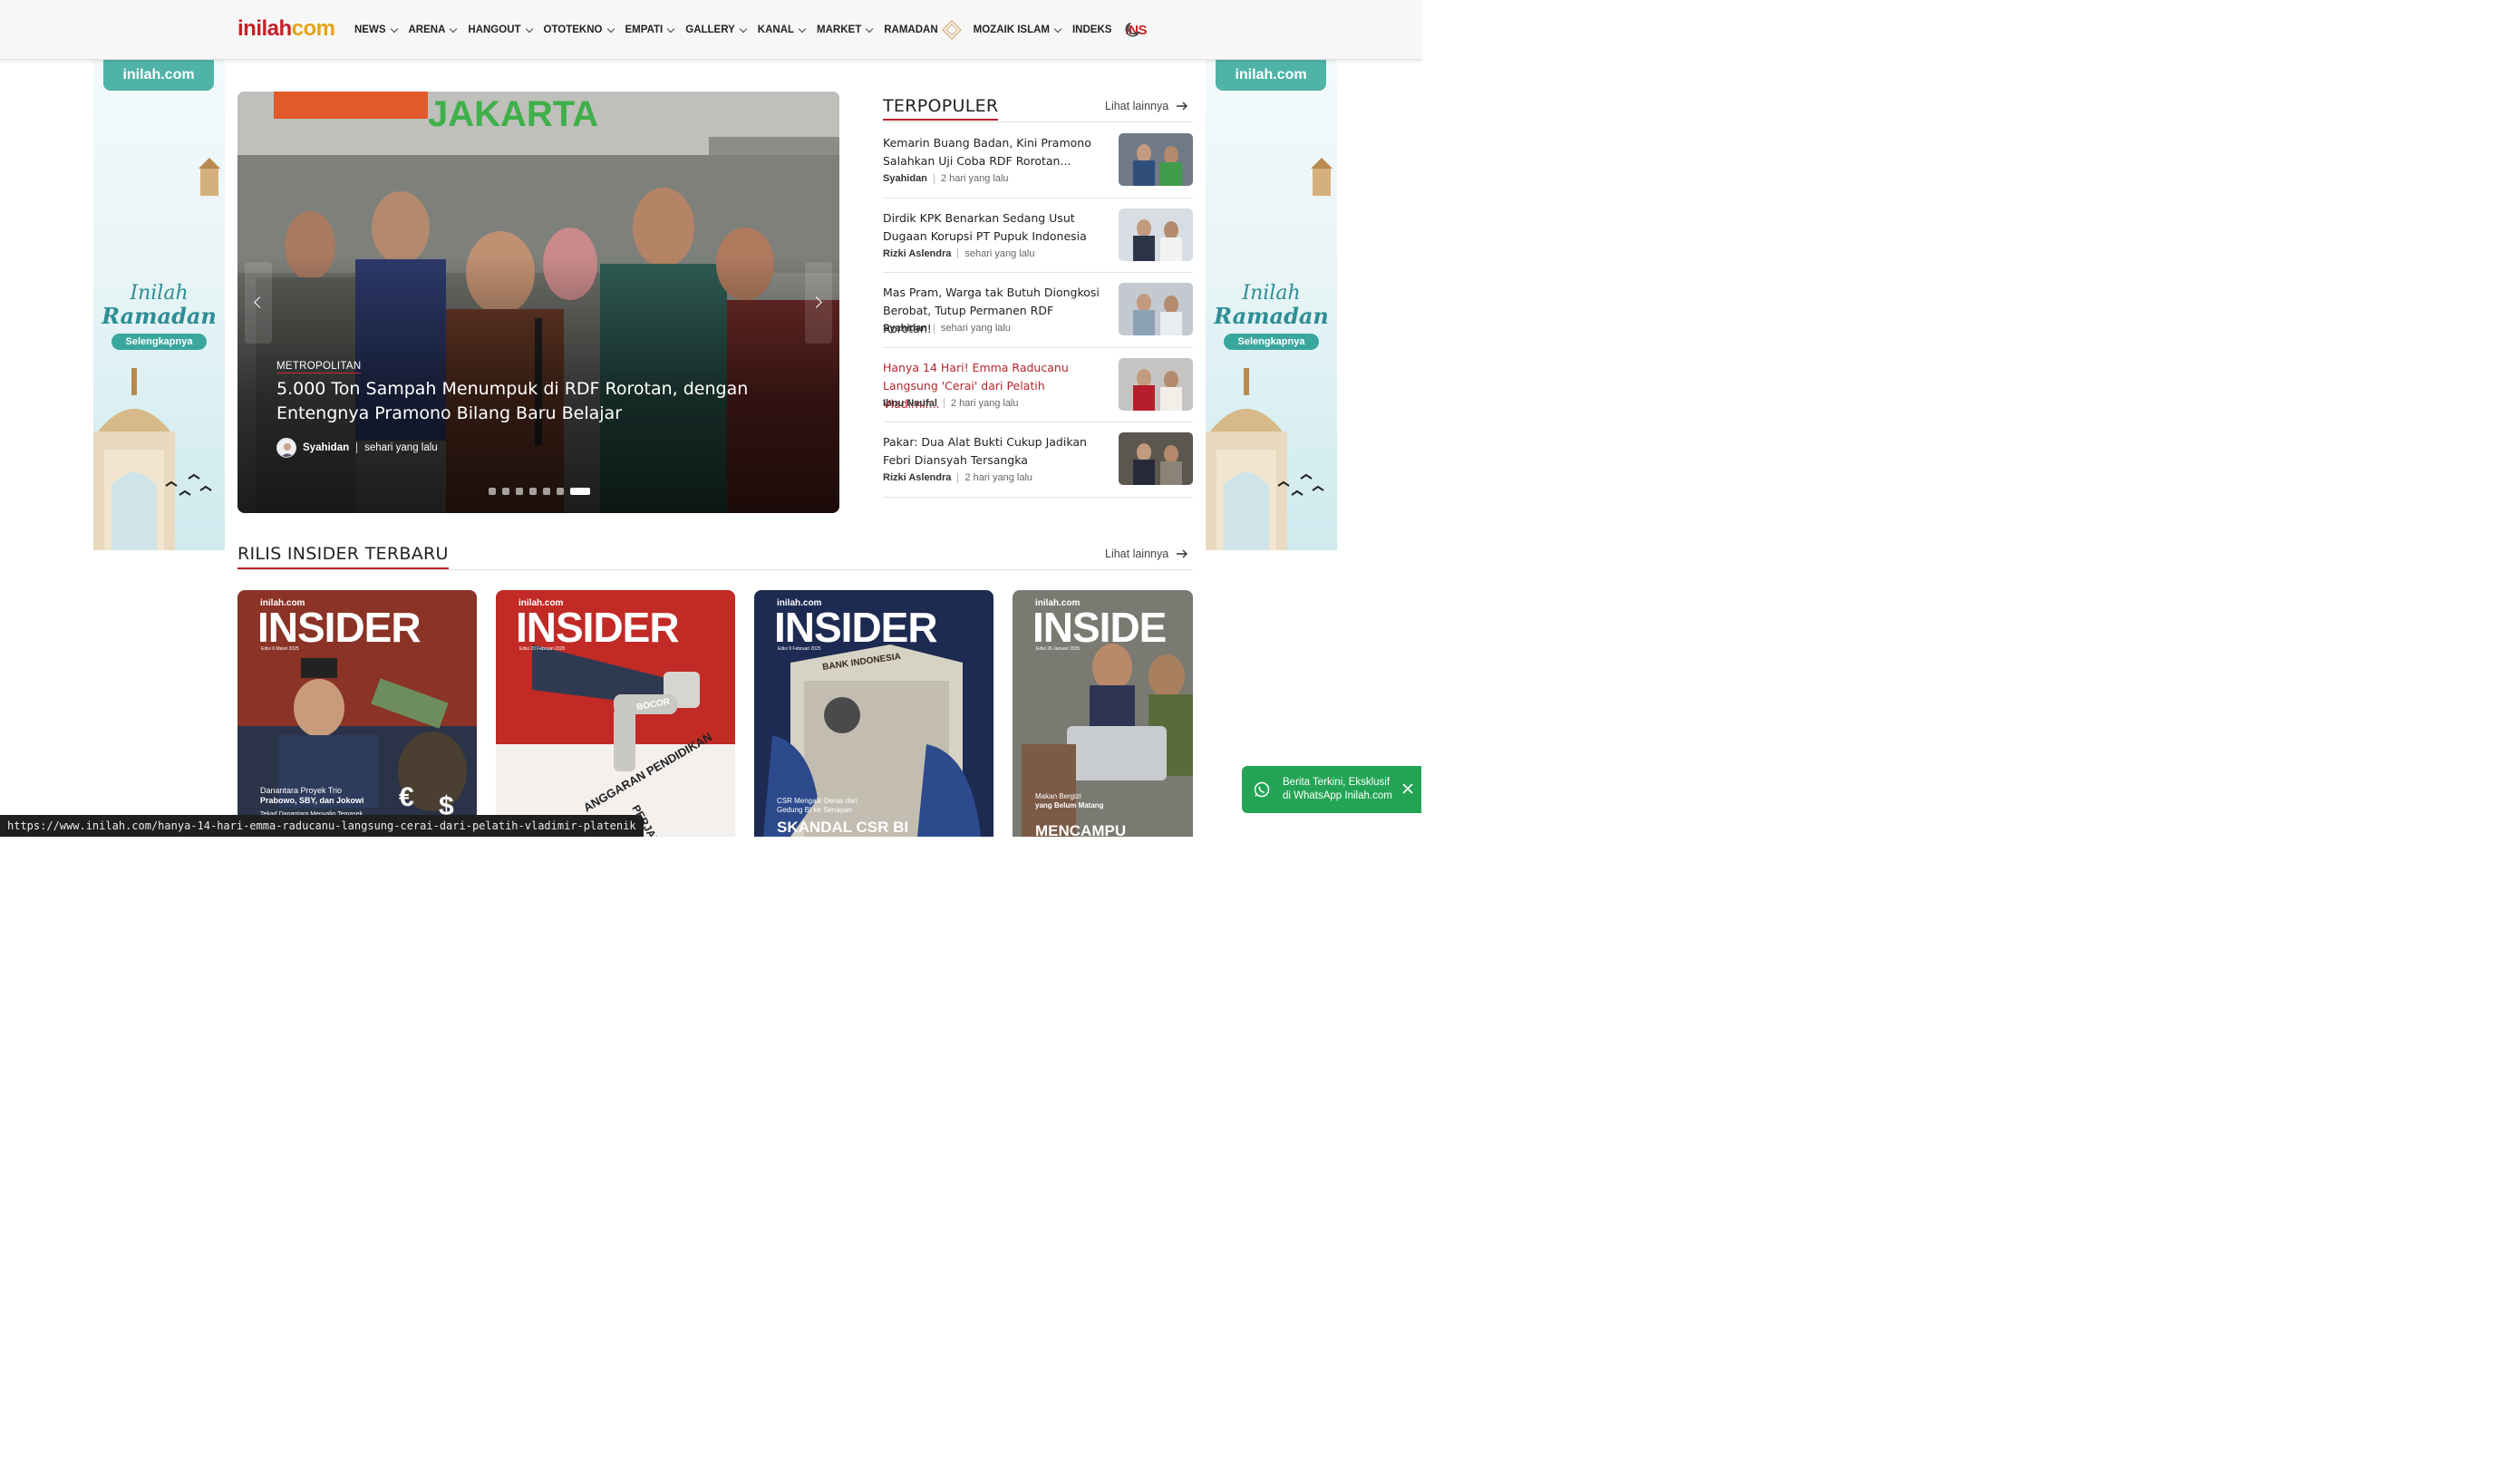 The width and height of the screenshot is (2520, 1483). I want to click on cover-brand: INSIDER, so click(598, 628).